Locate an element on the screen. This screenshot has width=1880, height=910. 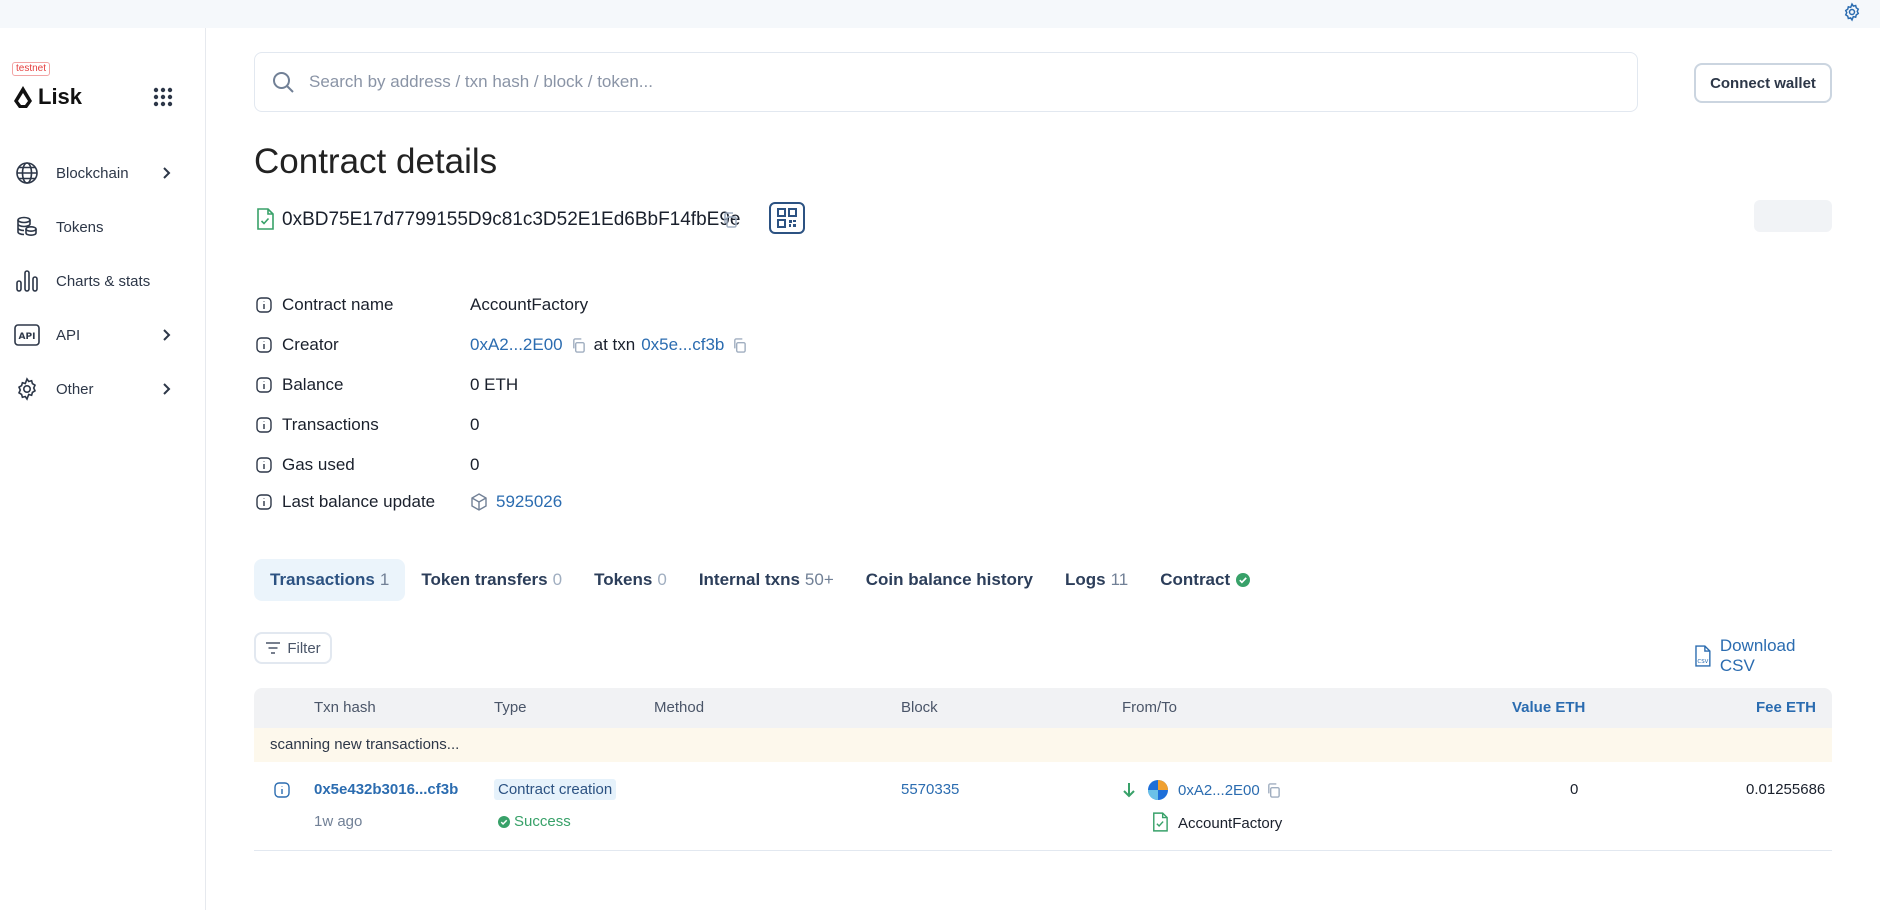
txn-status-label: Success is located at coordinates (542, 821).